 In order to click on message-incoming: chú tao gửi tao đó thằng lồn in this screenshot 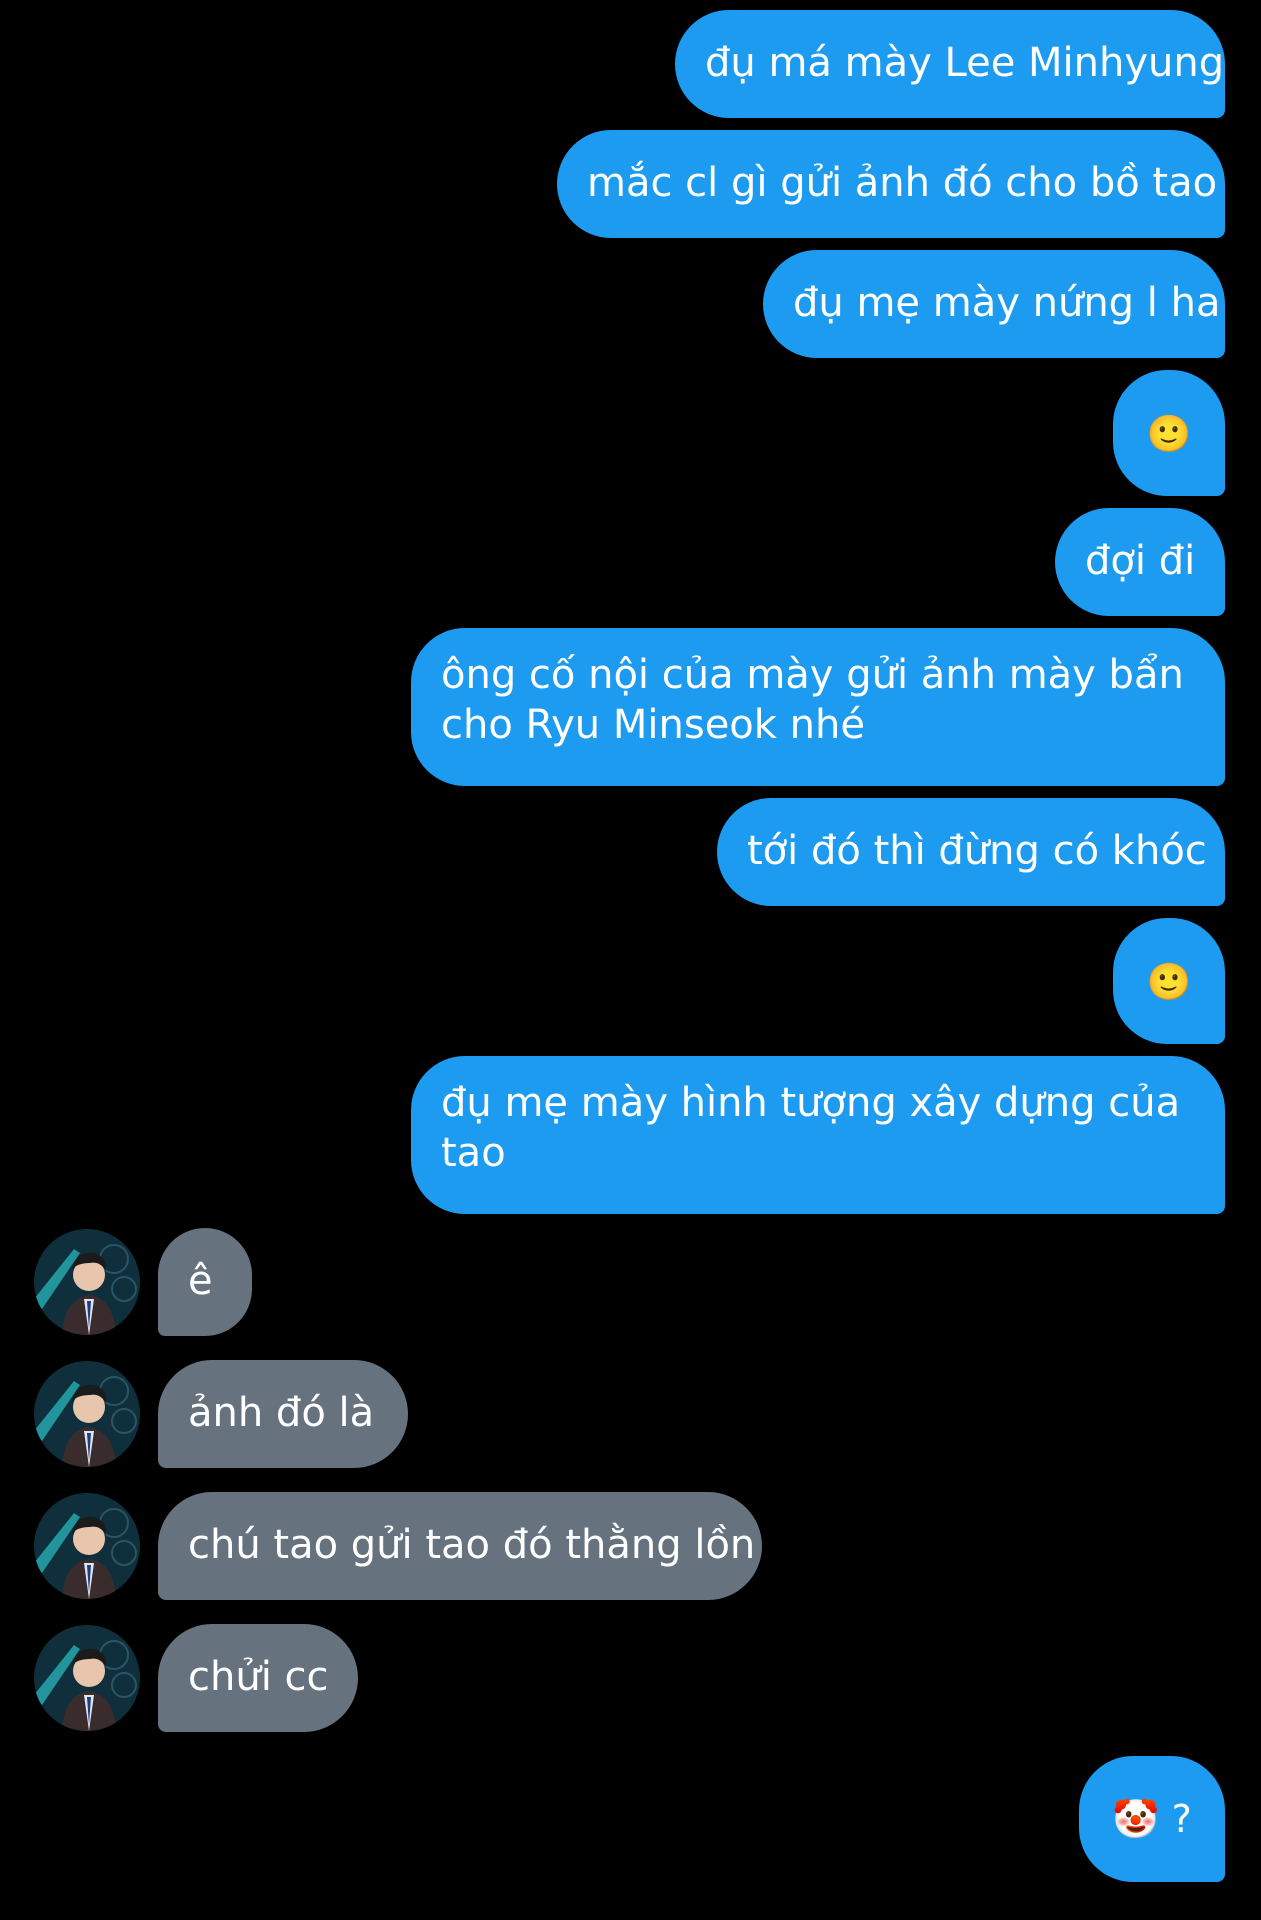, I will do `click(460, 1546)`.